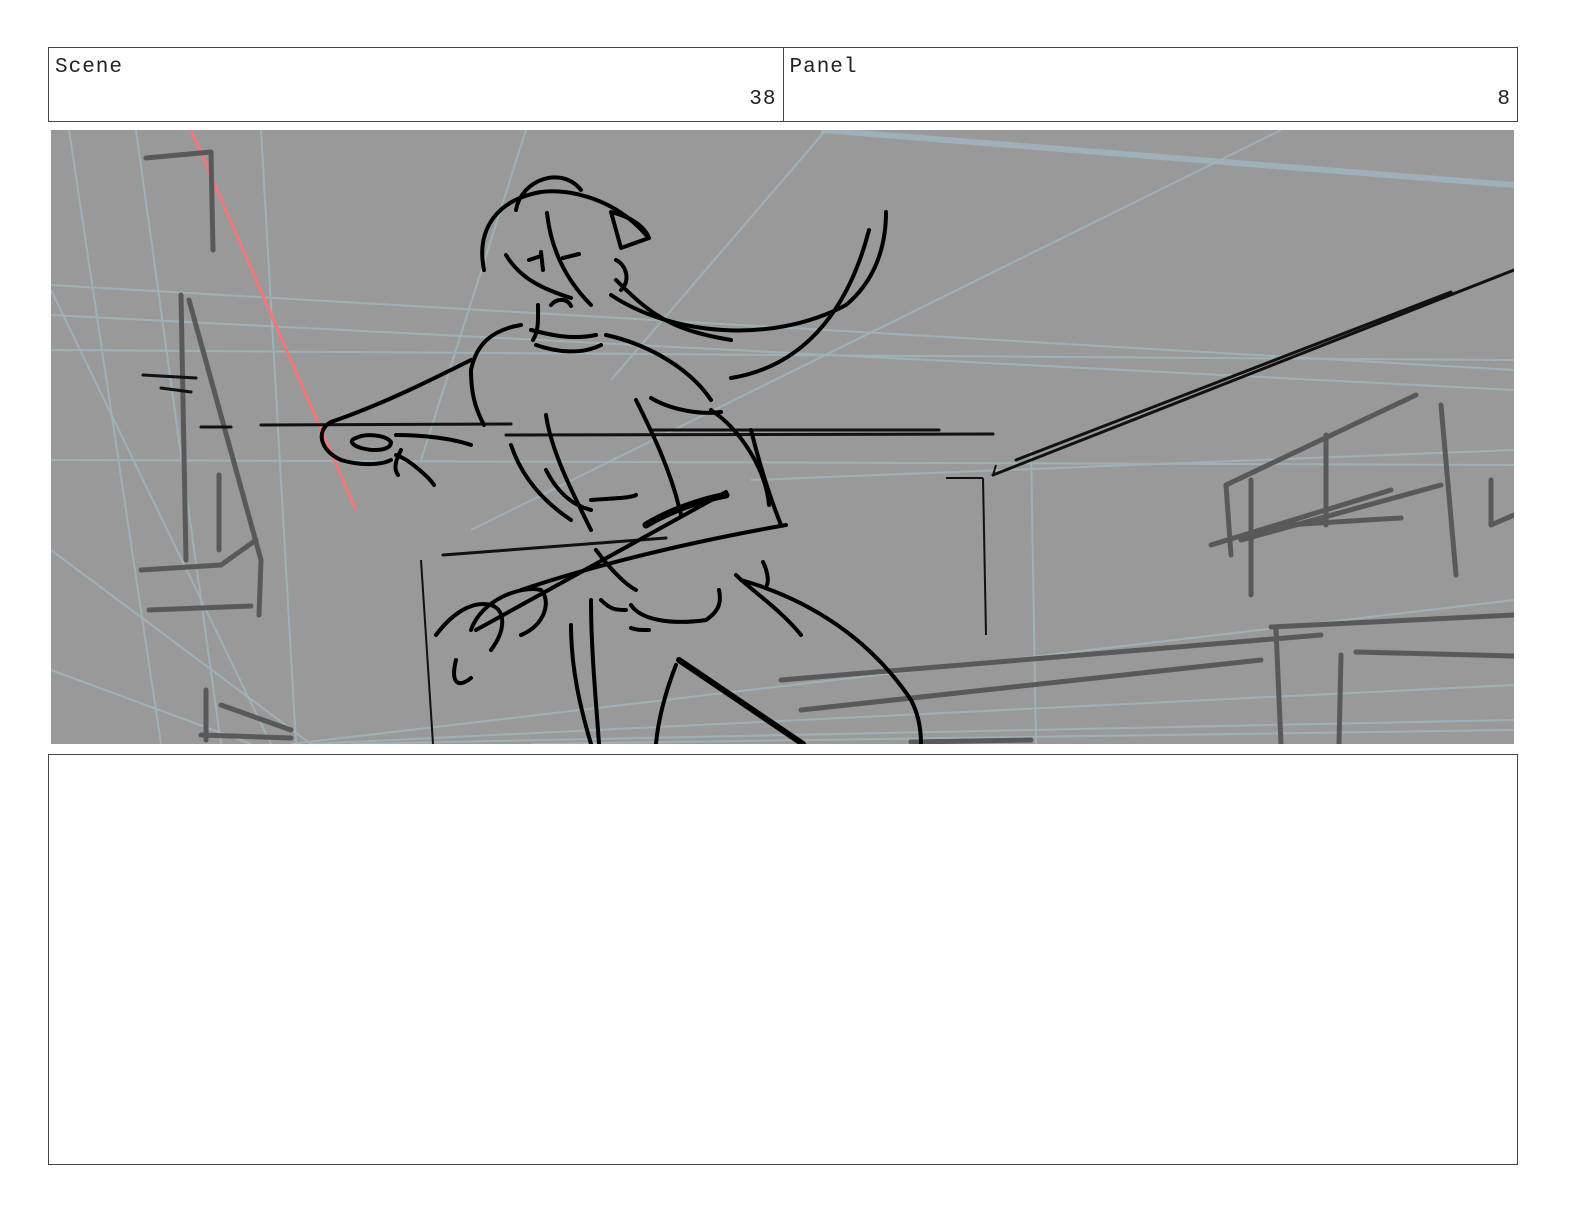 This screenshot has width=1584, height=1224. Describe the element at coordinates (89, 67) in the screenshot. I see `scene-label: Scene` at that location.